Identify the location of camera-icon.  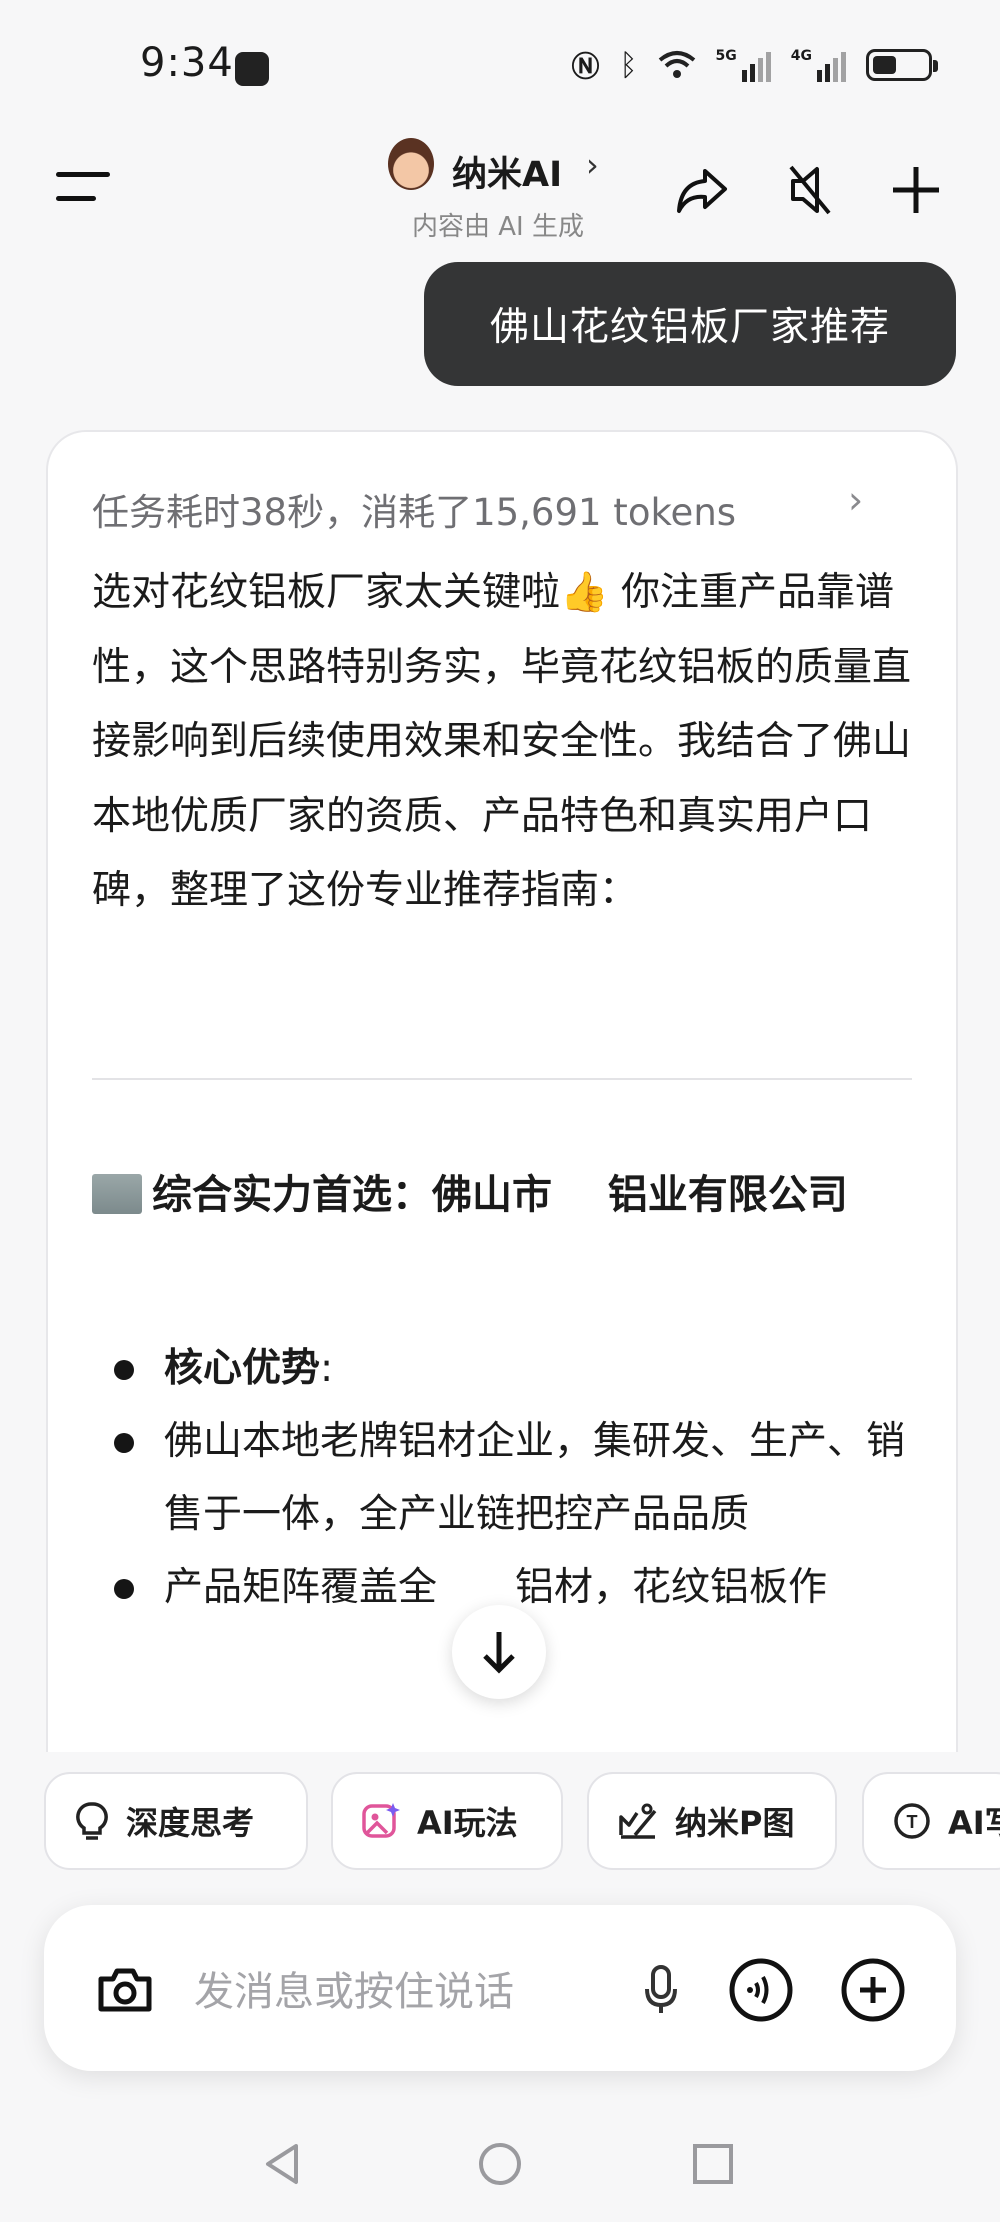
(125, 1990).